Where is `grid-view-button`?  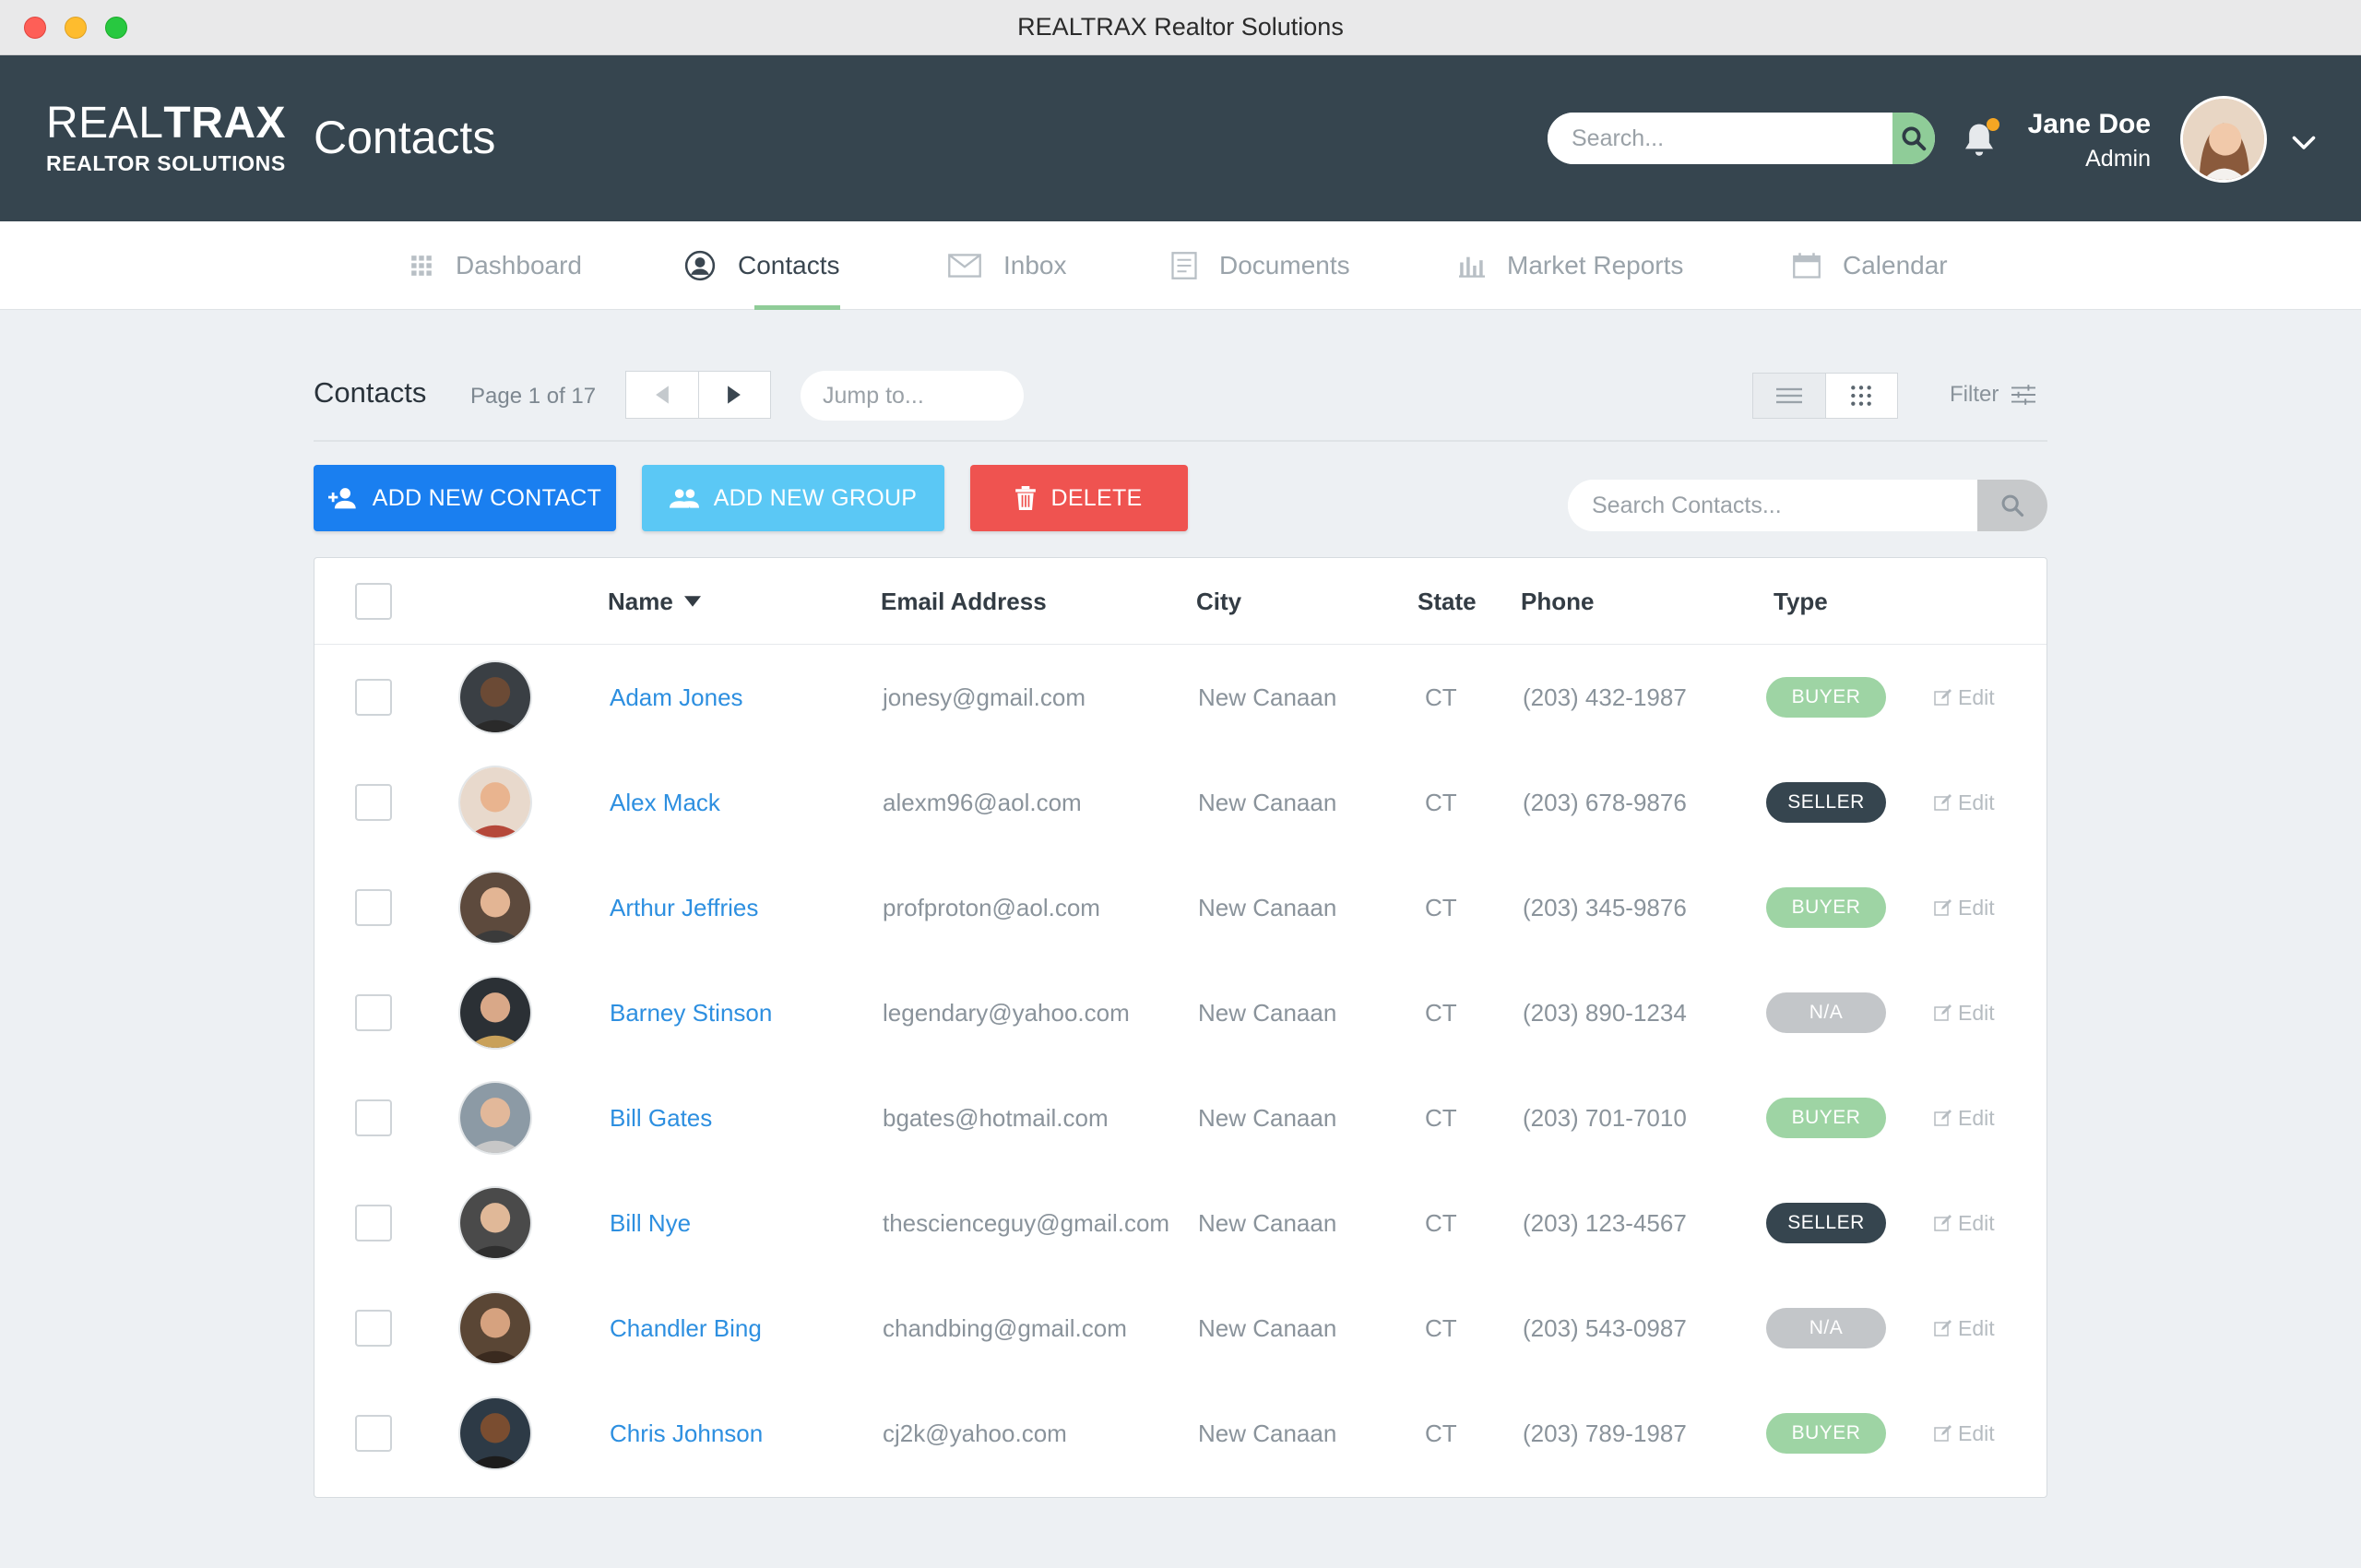
grid-view-button is located at coordinates (1861, 396).